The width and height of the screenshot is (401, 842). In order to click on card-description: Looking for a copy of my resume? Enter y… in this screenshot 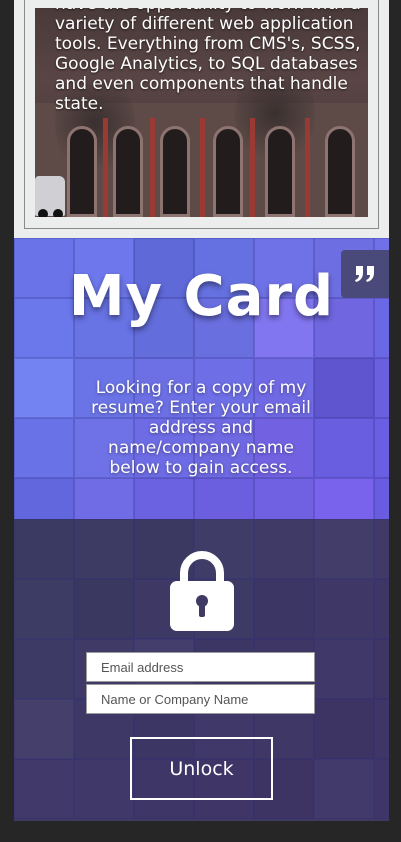, I will do `click(201, 428)`.